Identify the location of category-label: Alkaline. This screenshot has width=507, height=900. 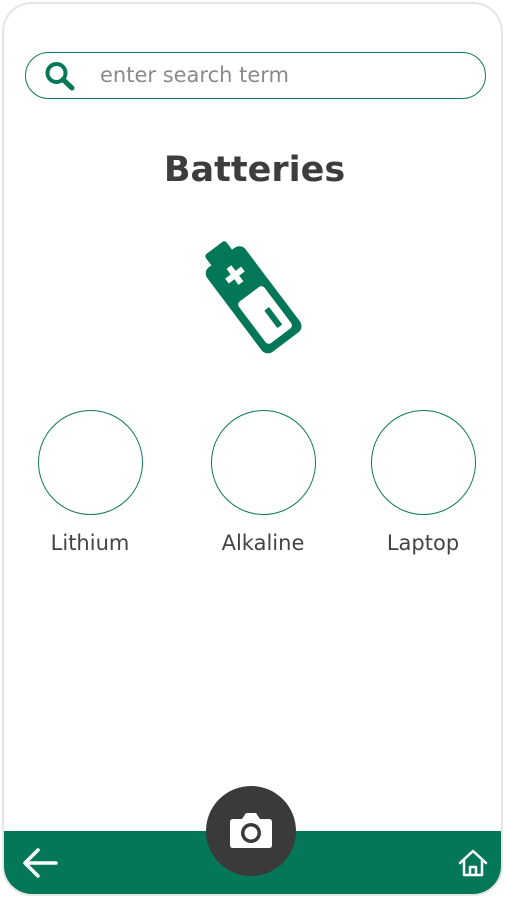
(263, 543).